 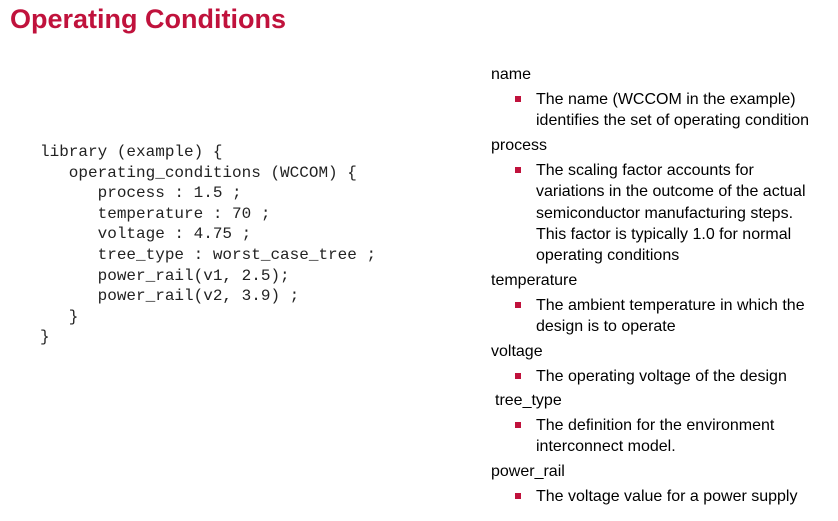 What do you see at coordinates (606, 327) in the screenshot?
I see `description-line: design is to operate` at bounding box center [606, 327].